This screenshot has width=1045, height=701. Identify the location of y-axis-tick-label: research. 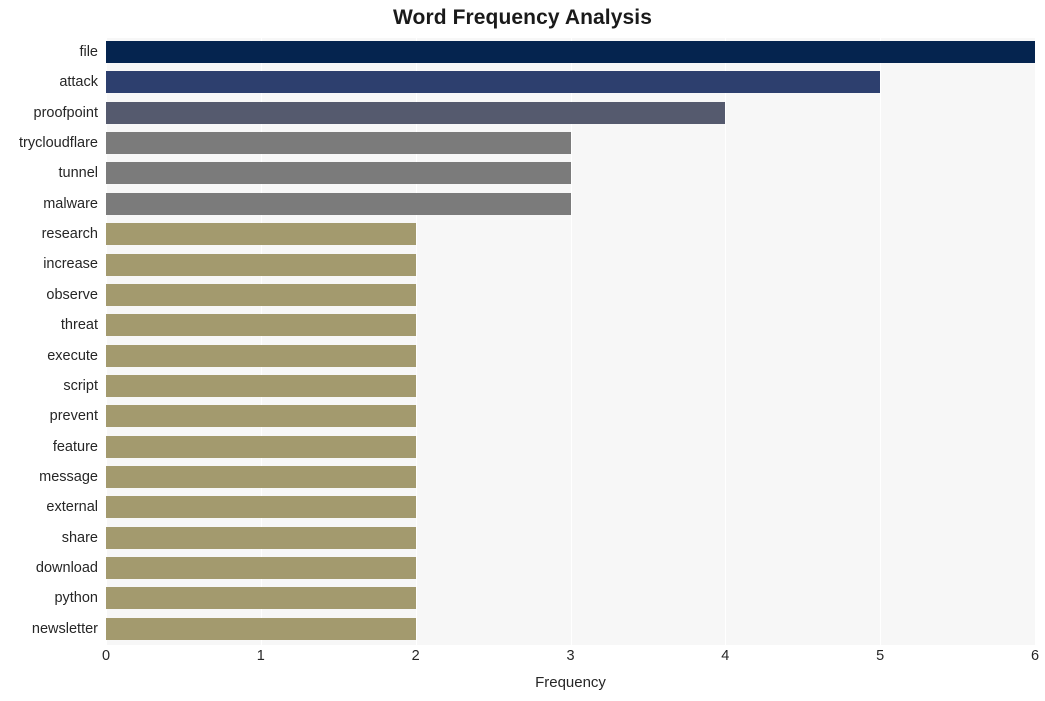
(69, 234).